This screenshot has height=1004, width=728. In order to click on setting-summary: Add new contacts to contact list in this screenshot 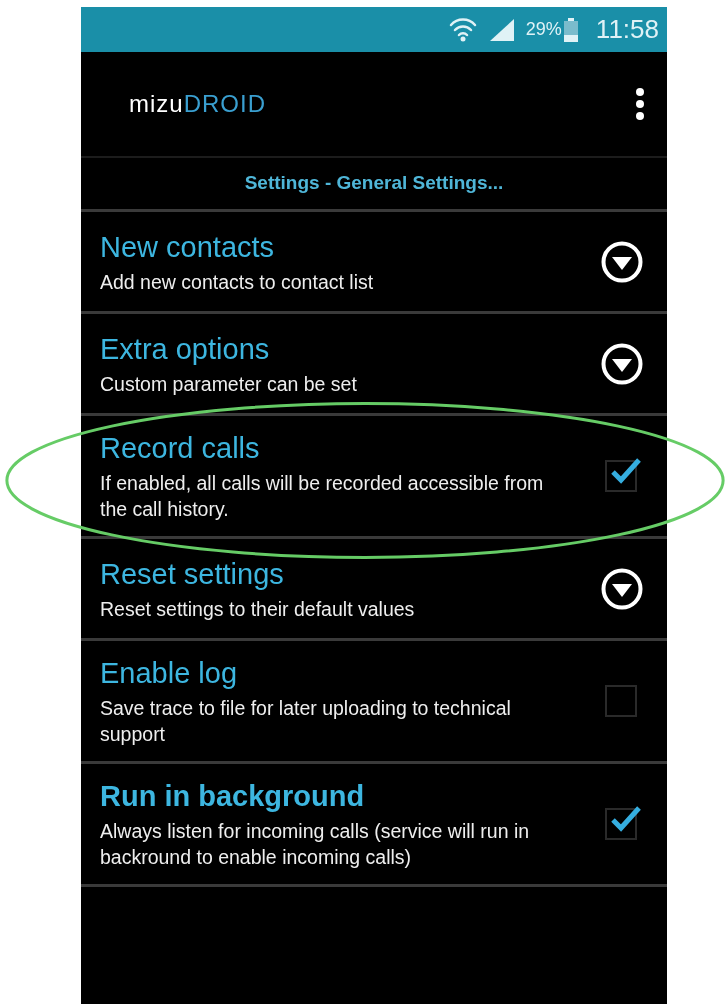, I will do `click(237, 282)`.